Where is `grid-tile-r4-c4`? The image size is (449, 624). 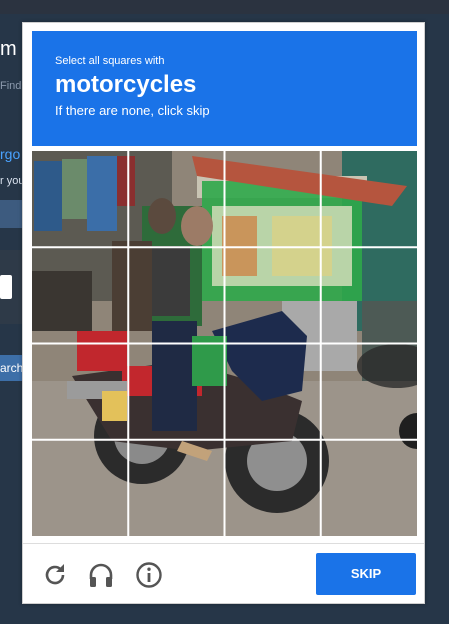 grid-tile-r4-c4 is located at coordinates (369, 488).